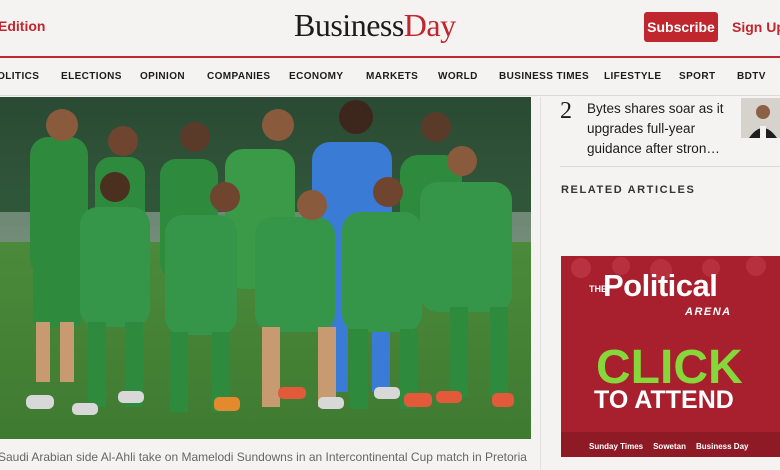 The image size is (780, 470). What do you see at coordinates (91, 76) in the screenshot?
I see `nav-item-elections: ELECTIONS` at bounding box center [91, 76].